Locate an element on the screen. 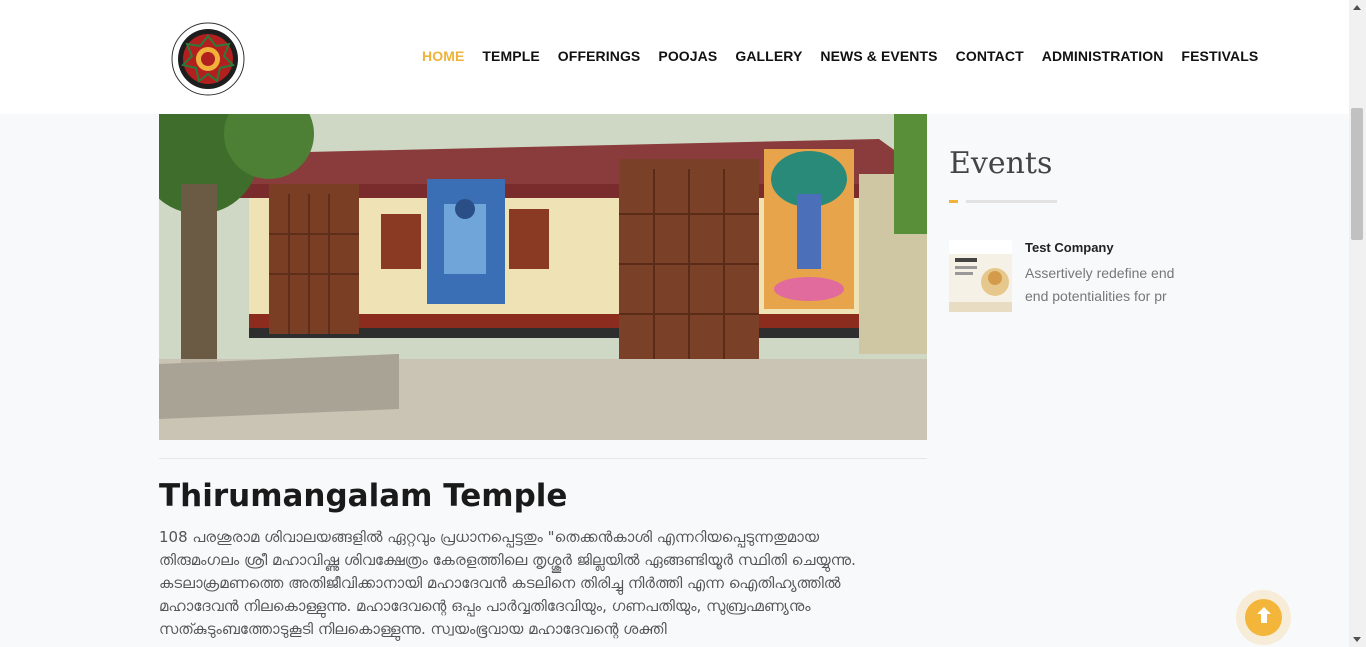 The image size is (1366, 647). nav-item-news-events: NEWS & EVENTS is located at coordinates (878, 56).